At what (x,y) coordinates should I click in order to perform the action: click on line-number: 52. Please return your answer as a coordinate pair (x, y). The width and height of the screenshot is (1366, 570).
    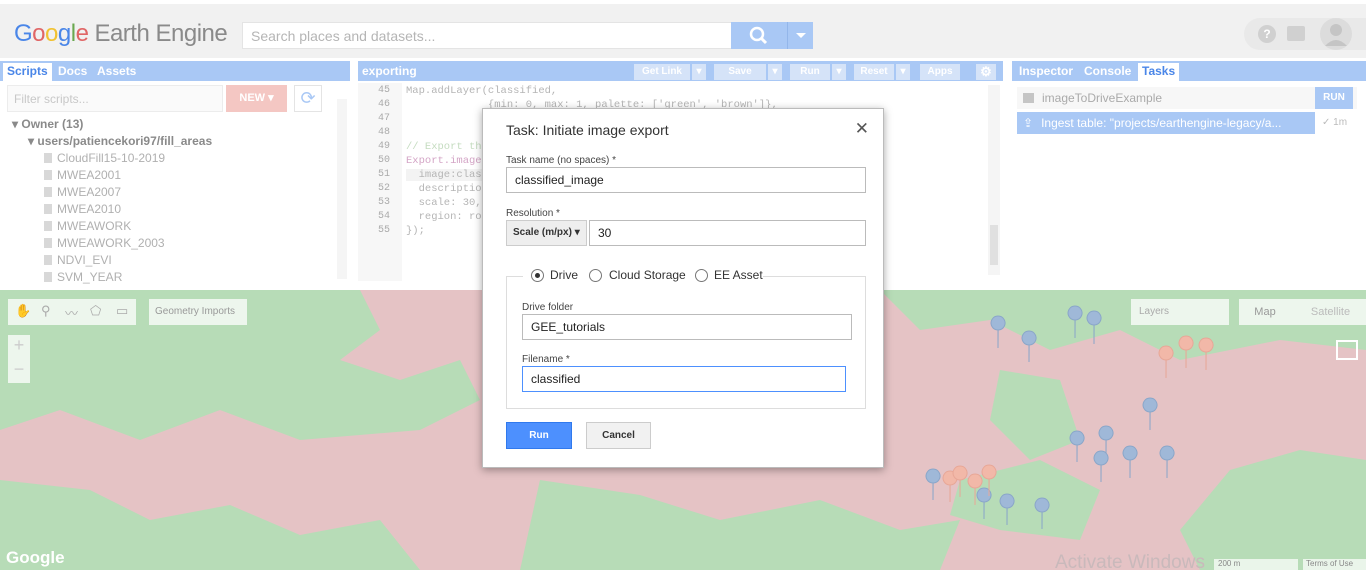
    Looking at the image, I should click on (383, 188).